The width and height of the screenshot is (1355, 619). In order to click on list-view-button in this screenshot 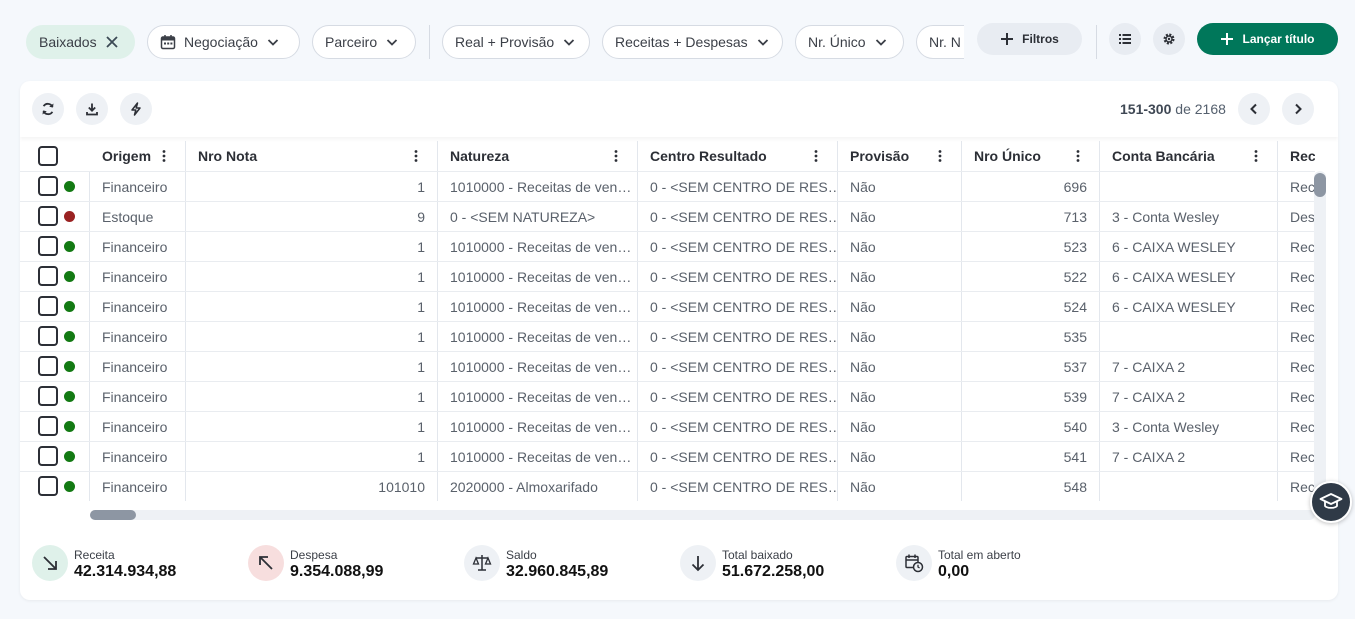, I will do `click(1125, 39)`.